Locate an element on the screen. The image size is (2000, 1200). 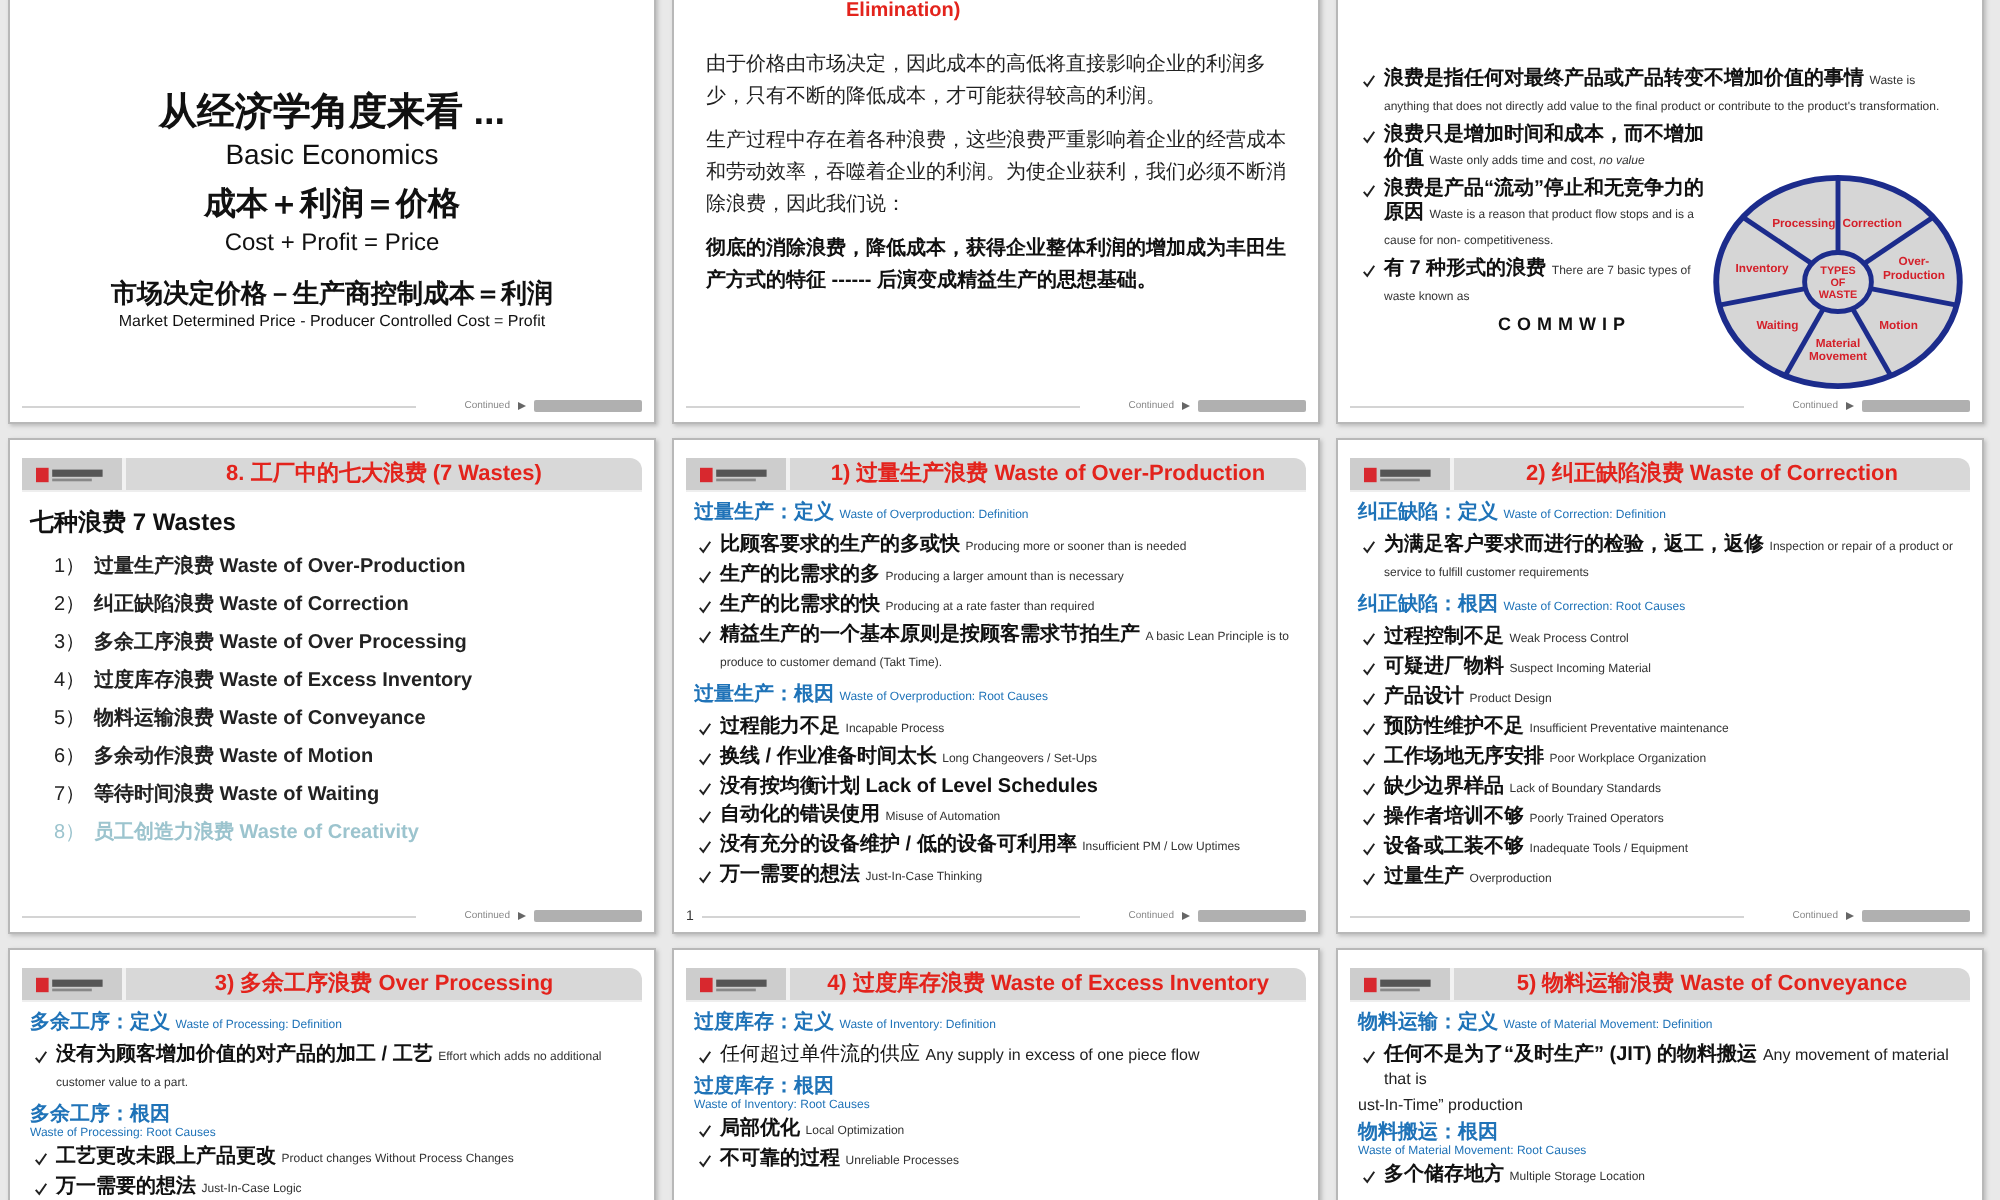
list-item-text: 物料运输浪费 Waste of Conveyance is located at coordinates (260, 719).